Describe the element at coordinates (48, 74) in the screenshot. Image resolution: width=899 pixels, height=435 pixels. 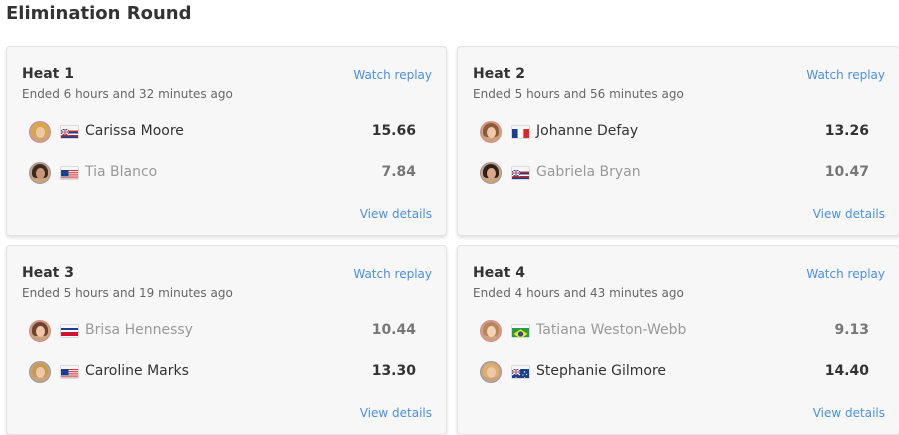
I see `heat-title: Heat 1` at that location.